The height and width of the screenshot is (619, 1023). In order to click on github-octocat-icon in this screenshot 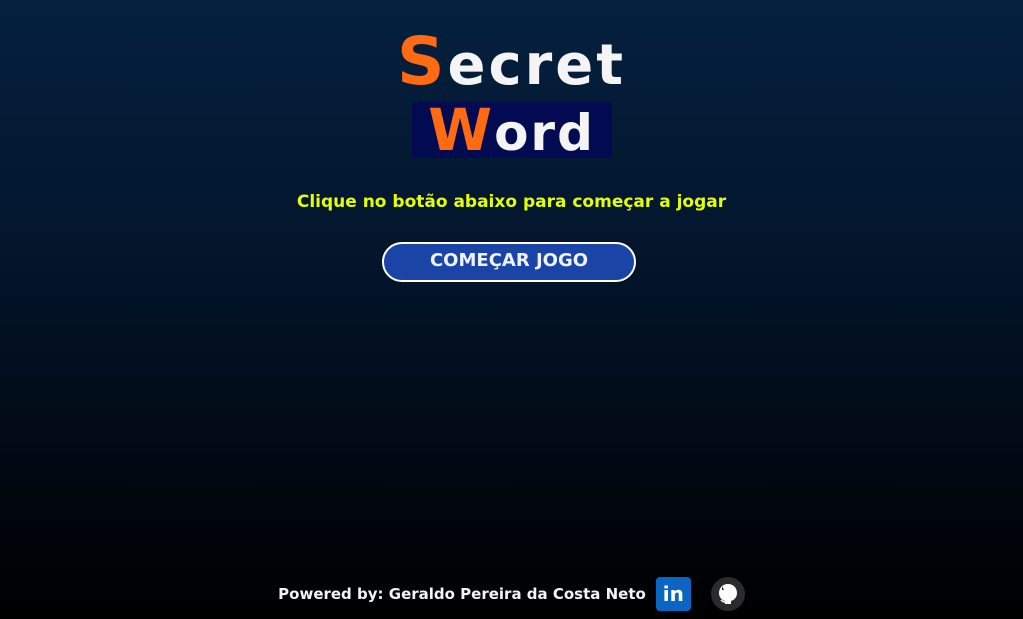, I will do `click(727, 594)`.